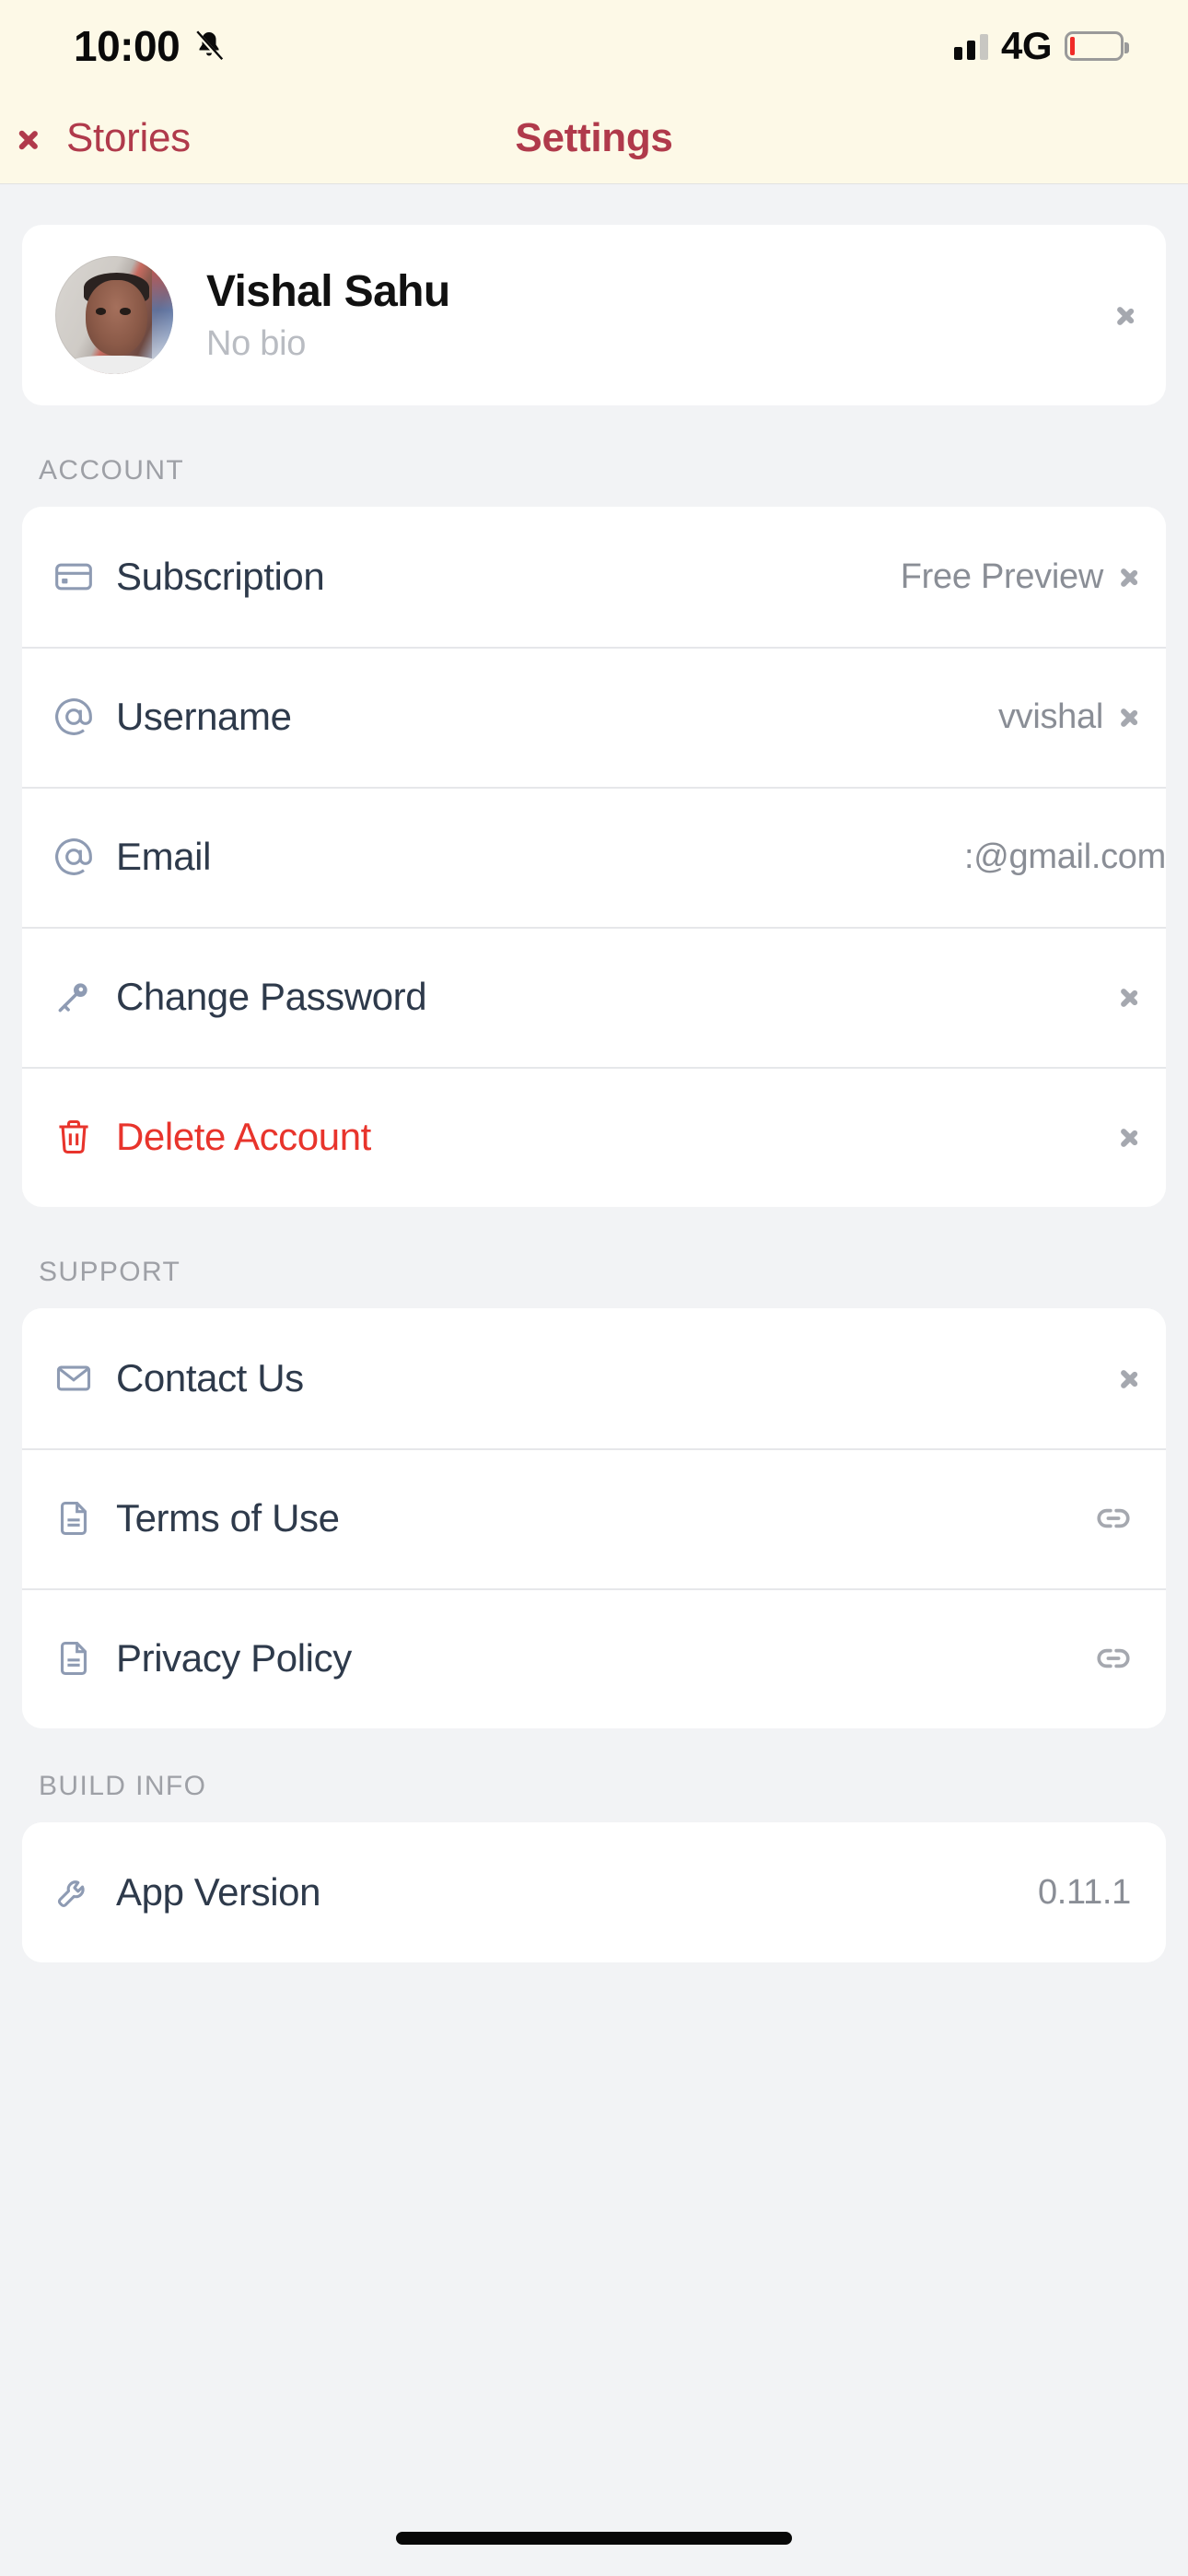 The height and width of the screenshot is (2576, 1188). What do you see at coordinates (594, 138) in the screenshot?
I see `navigation-bar: Stories Settings` at bounding box center [594, 138].